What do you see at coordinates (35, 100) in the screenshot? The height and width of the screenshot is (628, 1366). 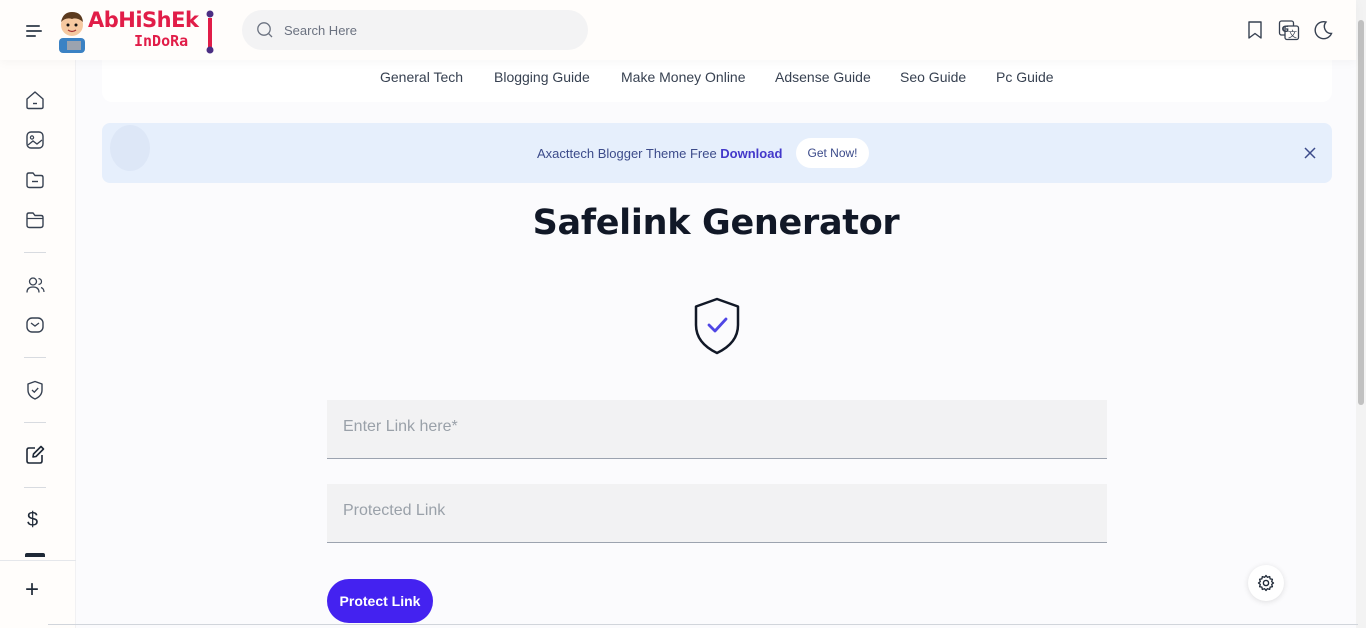 I see `home-icon` at bounding box center [35, 100].